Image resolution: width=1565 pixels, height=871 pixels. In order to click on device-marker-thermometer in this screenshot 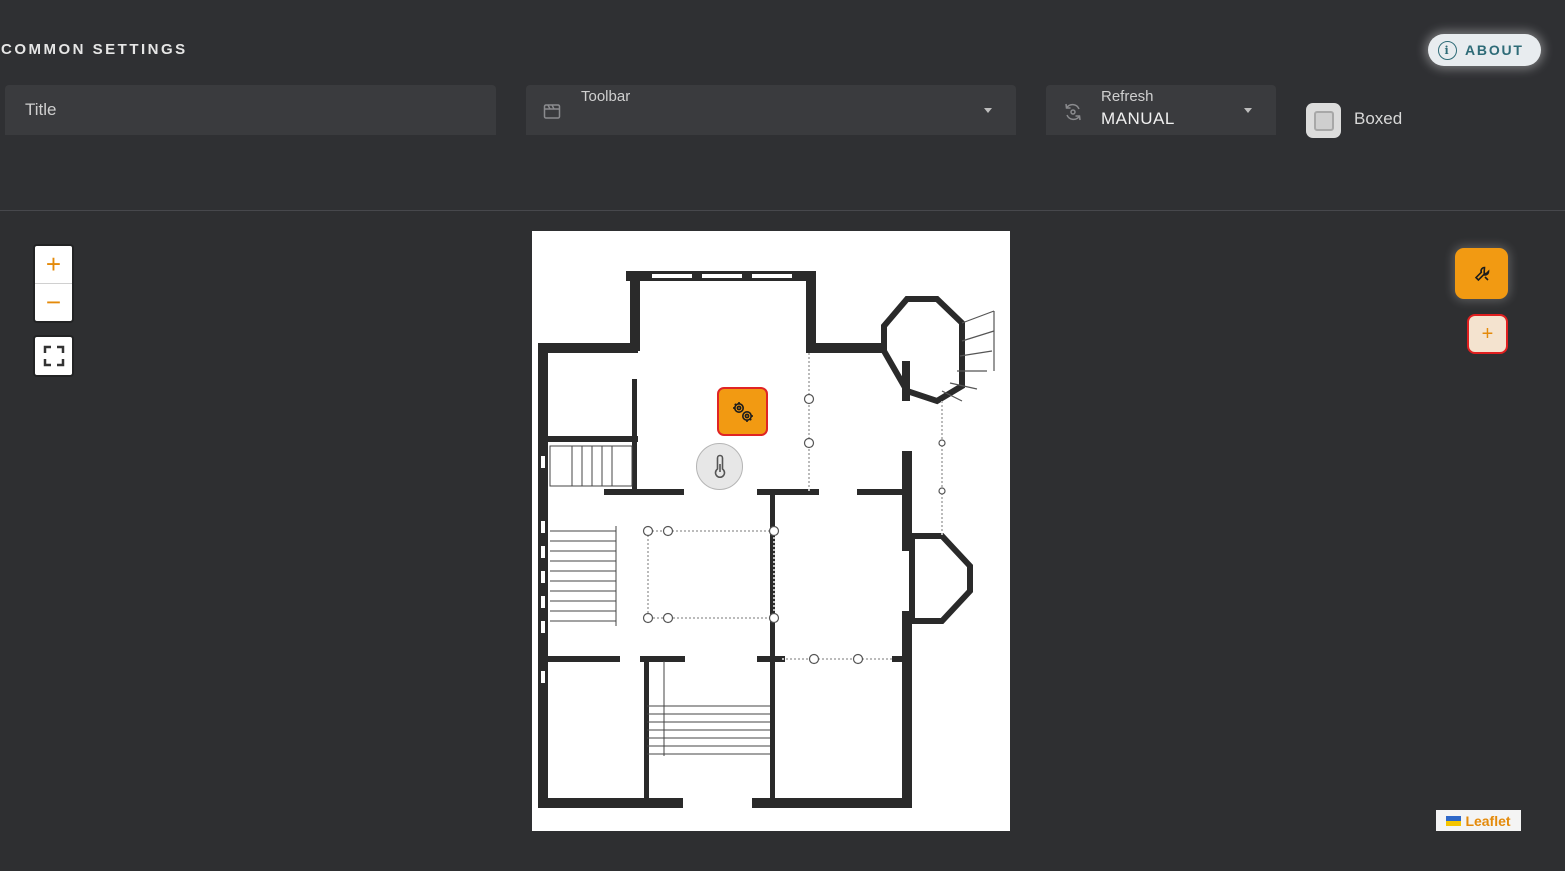, I will do `click(719, 466)`.